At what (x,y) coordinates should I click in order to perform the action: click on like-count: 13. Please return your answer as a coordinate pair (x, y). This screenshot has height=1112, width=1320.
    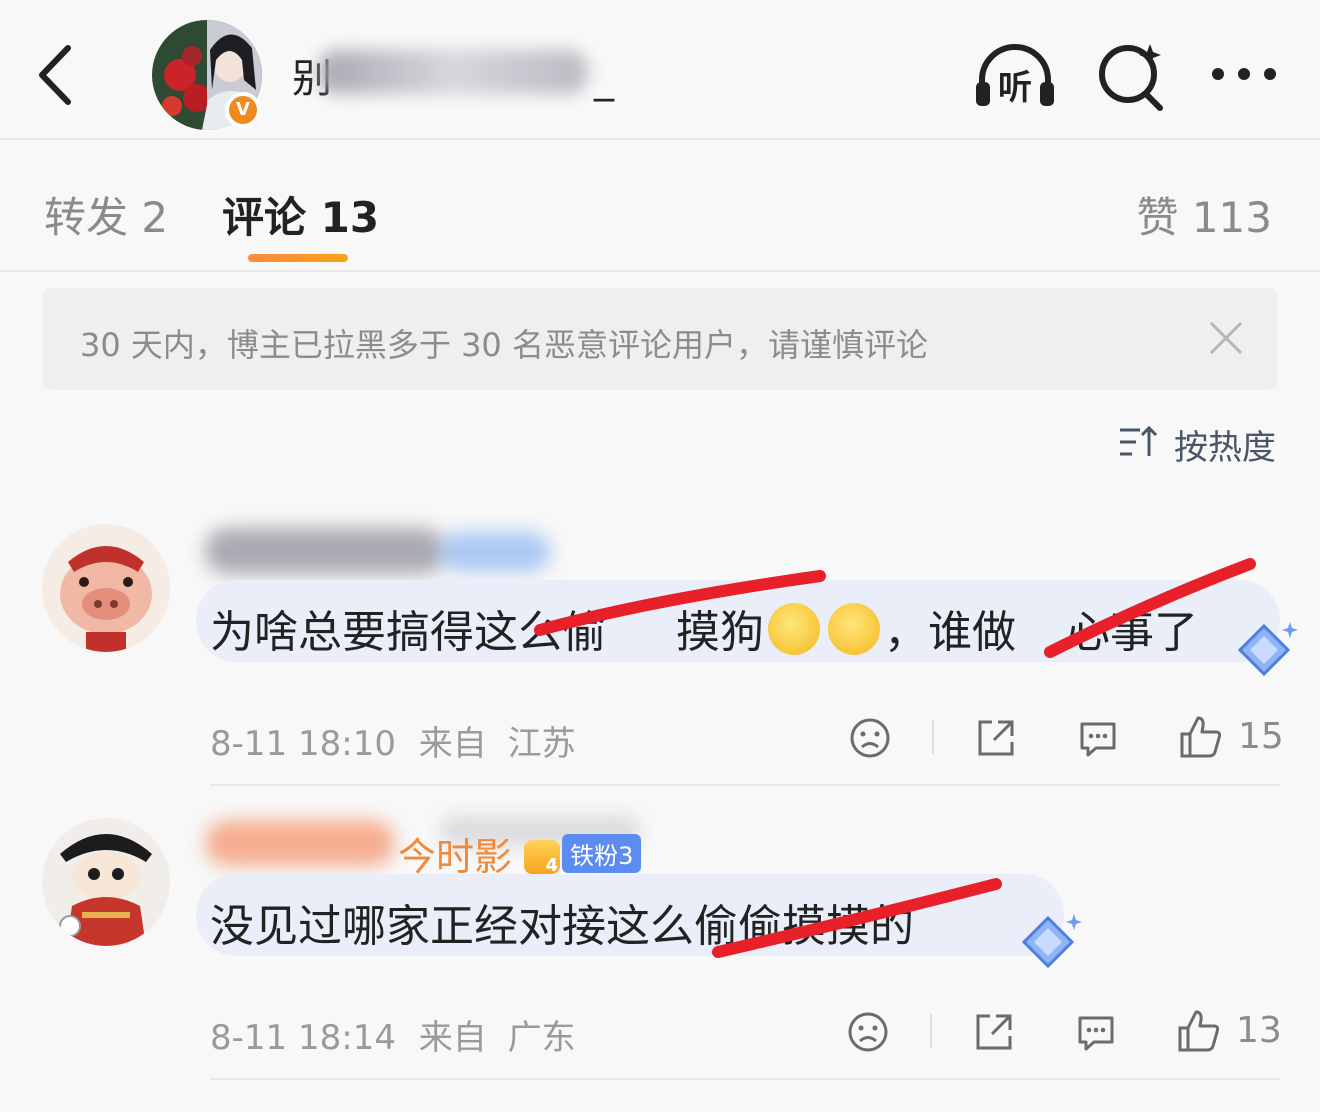
    Looking at the image, I should click on (1259, 1030).